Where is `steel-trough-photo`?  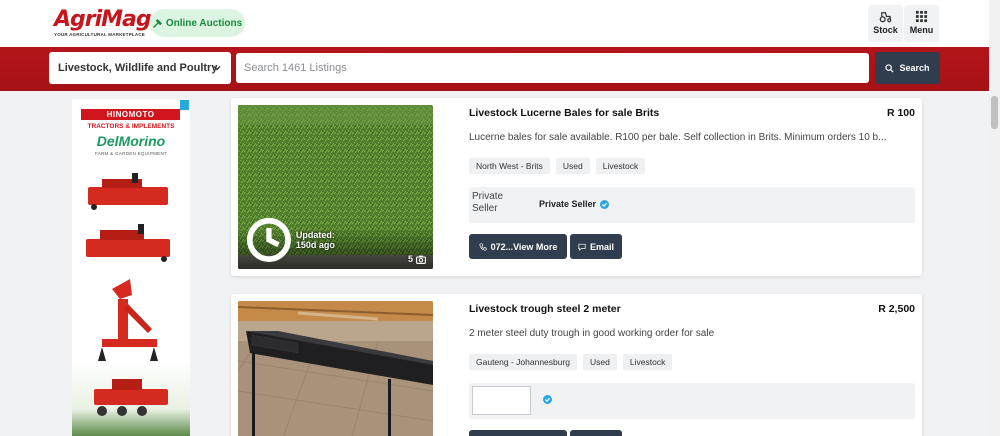 steel-trough-photo is located at coordinates (335, 368).